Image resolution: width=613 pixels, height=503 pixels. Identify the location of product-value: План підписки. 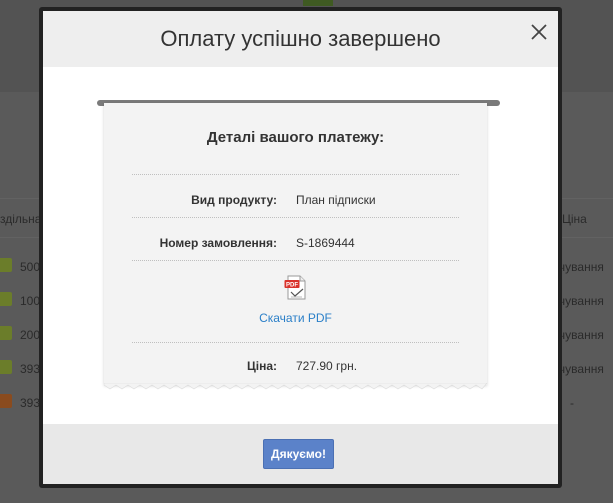
(336, 200).